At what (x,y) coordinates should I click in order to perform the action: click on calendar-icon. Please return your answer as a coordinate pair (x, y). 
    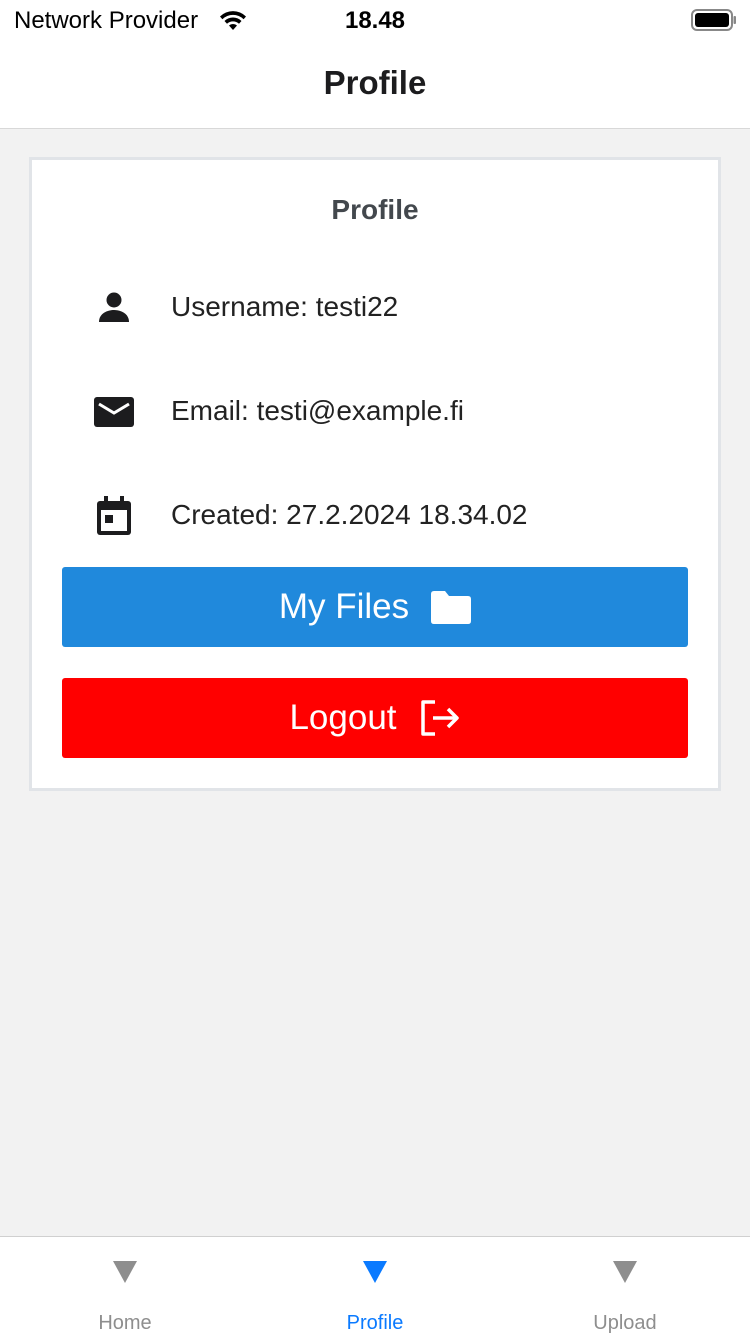
    Looking at the image, I should click on (114, 516).